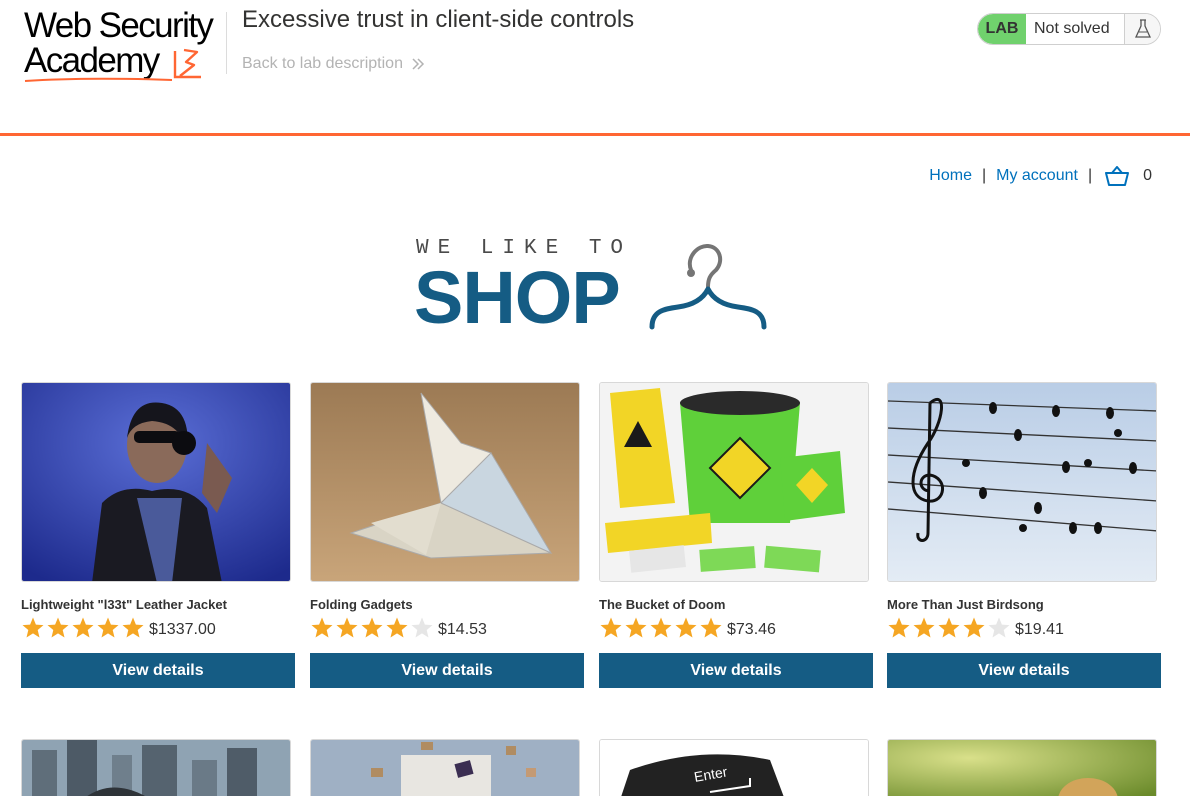 The height and width of the screenshot is (796, 1190). Describe the element at coordinates (226, 43) in the screenshot. I see `header-divider` at that location.